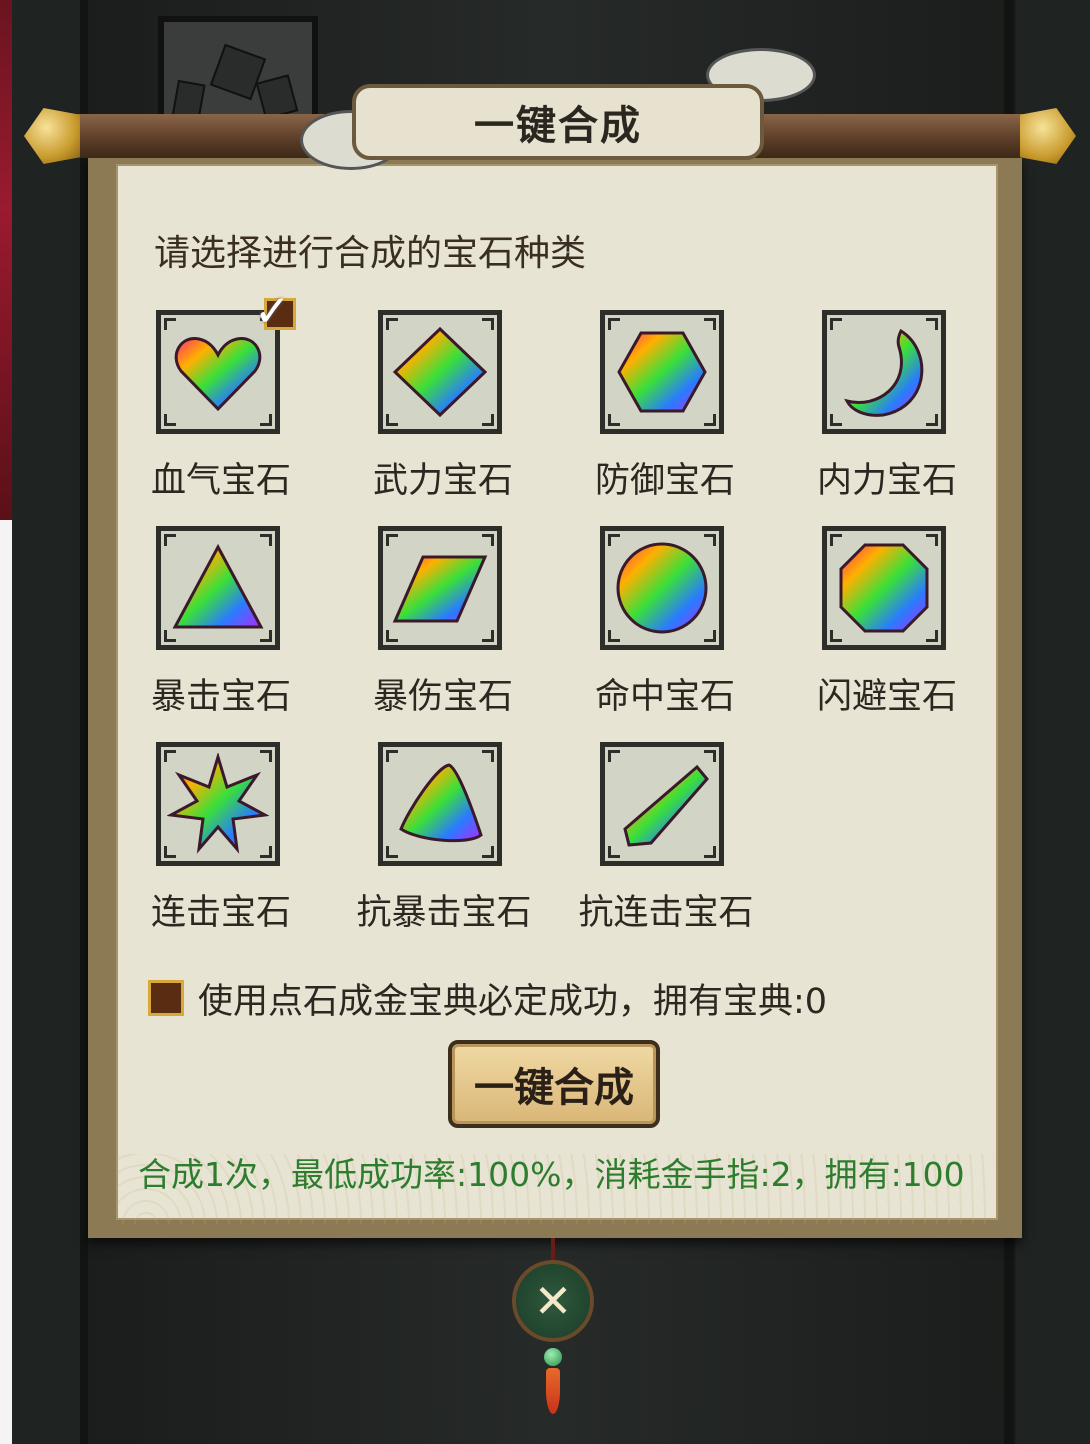 The width and height of the screenshot is (1090, 1444). I want to click on gem-label: 防御宝石, so click(664, 481).